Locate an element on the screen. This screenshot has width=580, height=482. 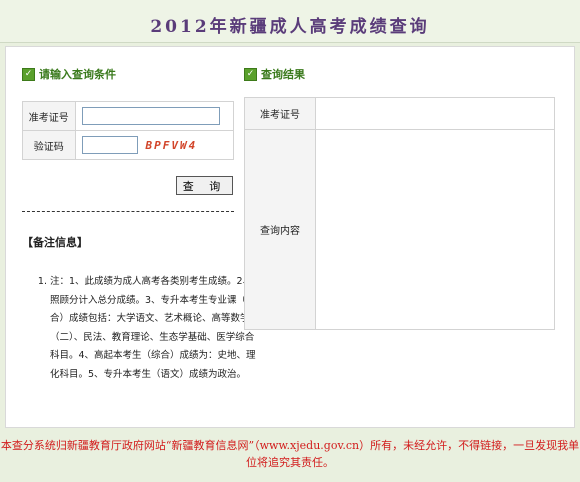
result-section-heading: ✓ 查询结果 is located at coordinates (274, 74).